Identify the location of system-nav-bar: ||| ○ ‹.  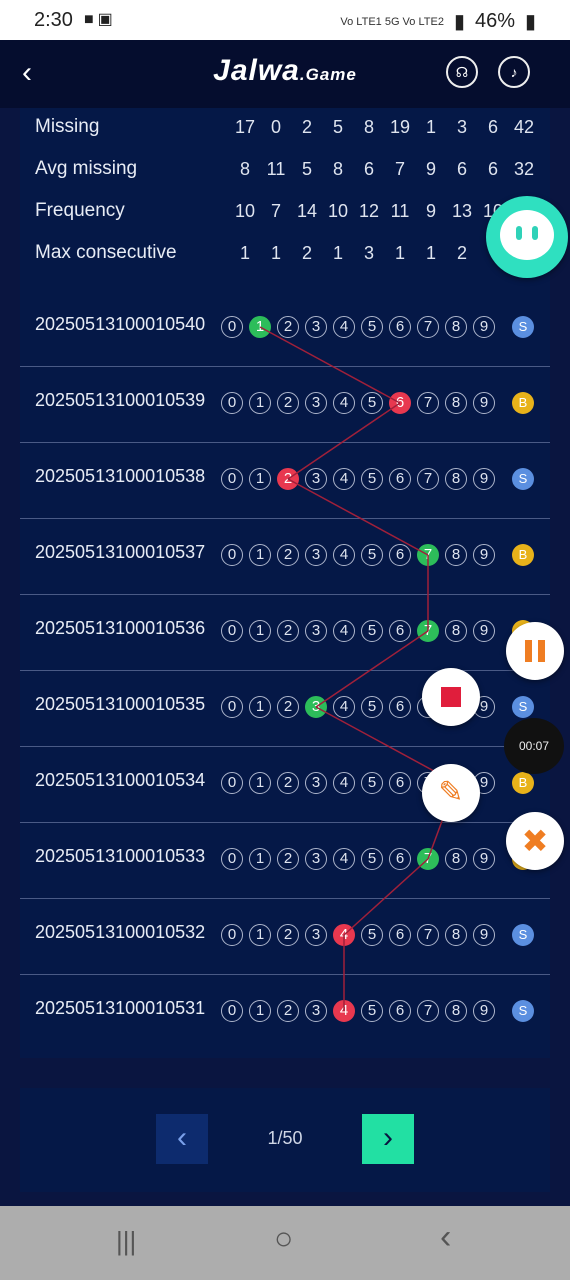
(285, 1243).